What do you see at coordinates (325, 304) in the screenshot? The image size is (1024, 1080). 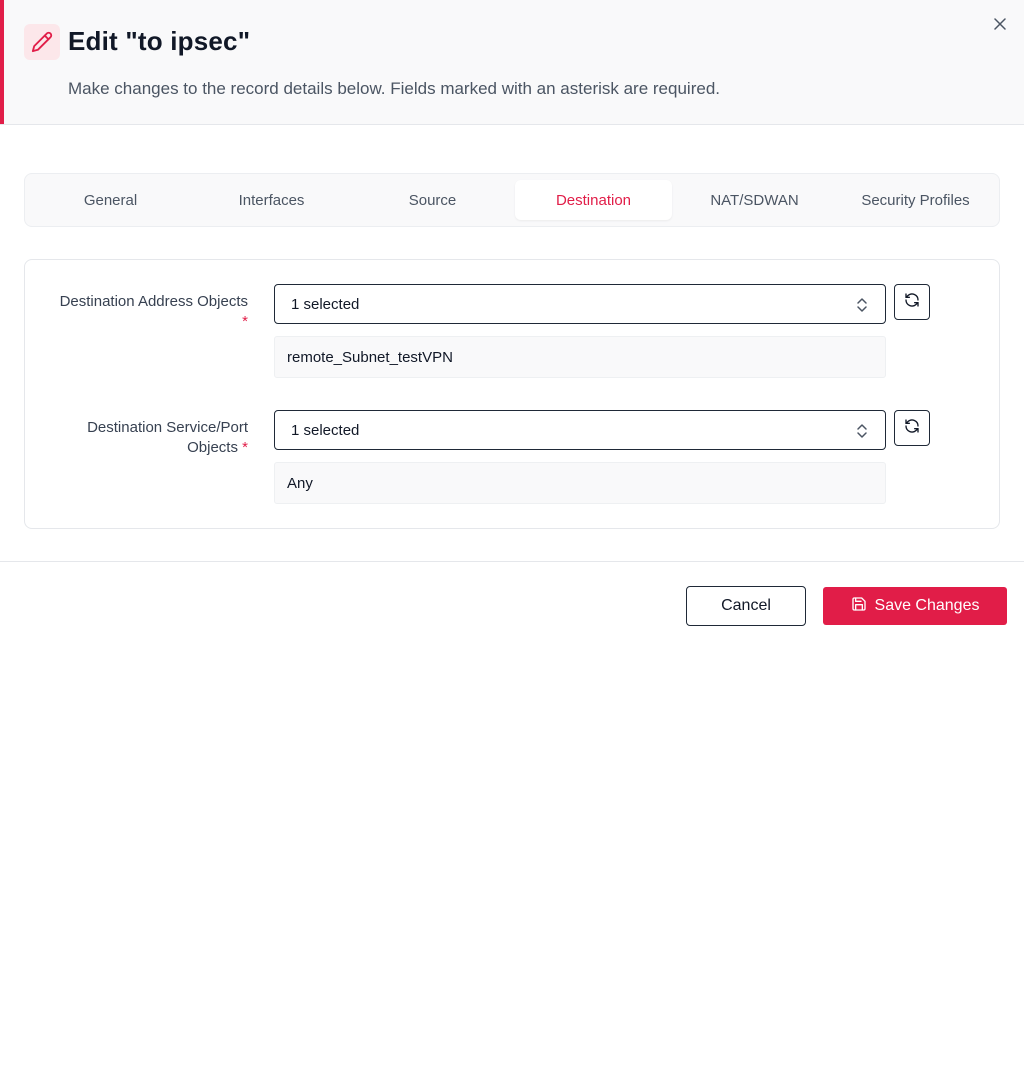 I see `dest-address-selected-text: 1 selected` at bounding box center [325, 304].